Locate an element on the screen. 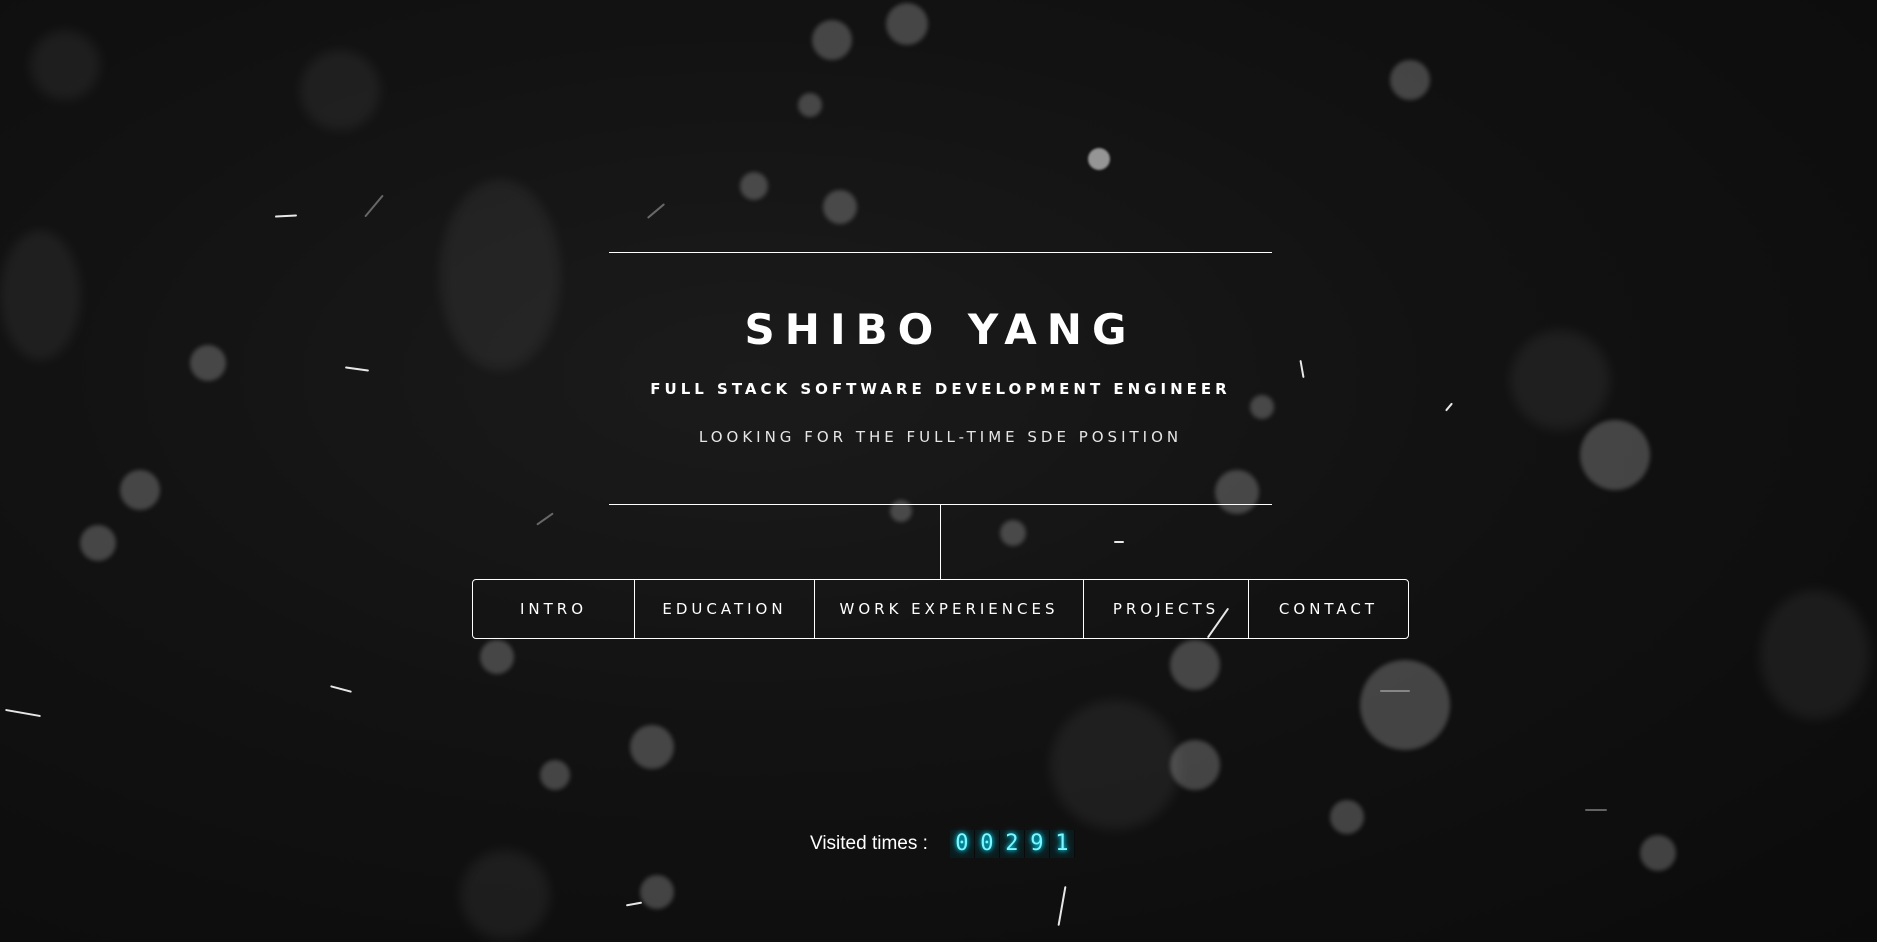  nav-item-education: EDUCATION is located at coordinates (724, 609).